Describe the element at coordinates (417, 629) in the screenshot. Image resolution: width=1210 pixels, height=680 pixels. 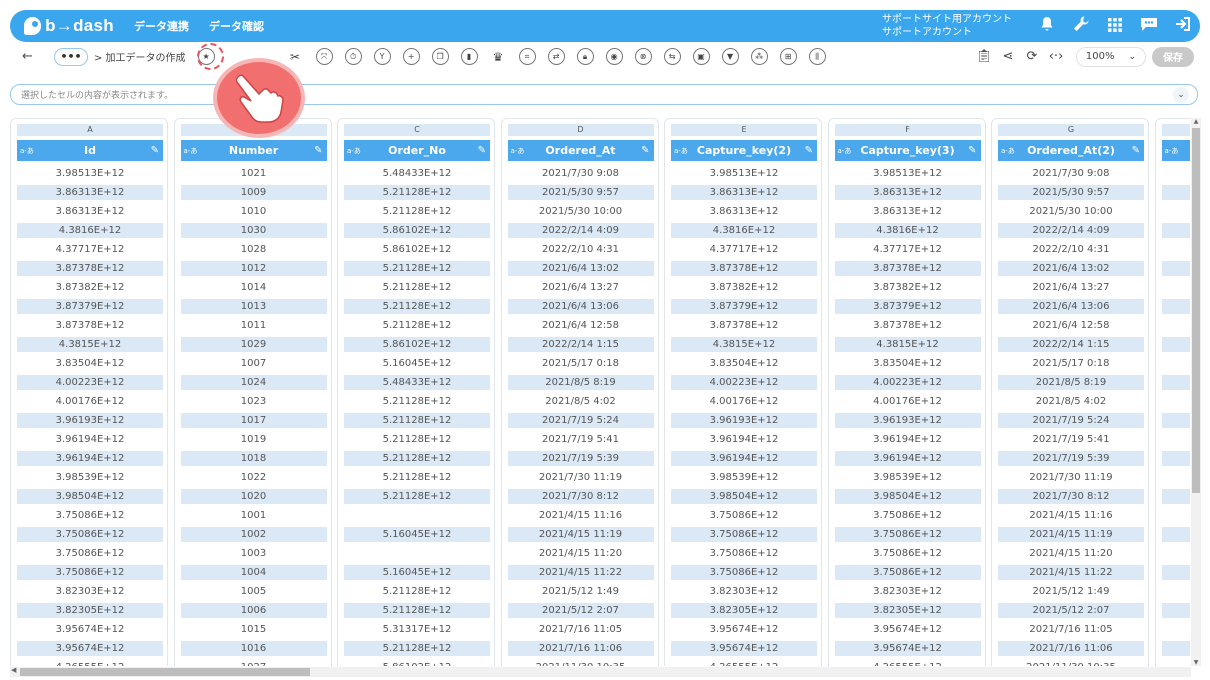
I see `table-cell: 5.31317E+12` at that location.